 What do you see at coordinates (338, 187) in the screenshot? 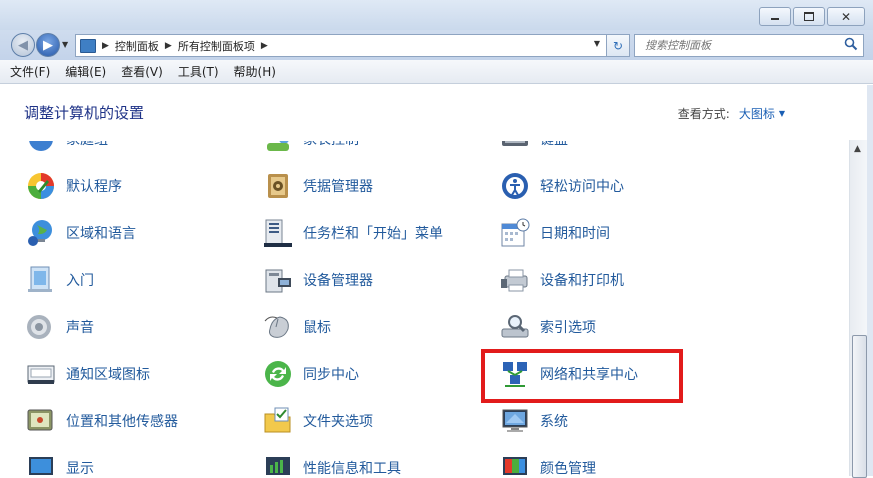
I see `item-label: 凭据管理器` at bounding box center [338, 187].